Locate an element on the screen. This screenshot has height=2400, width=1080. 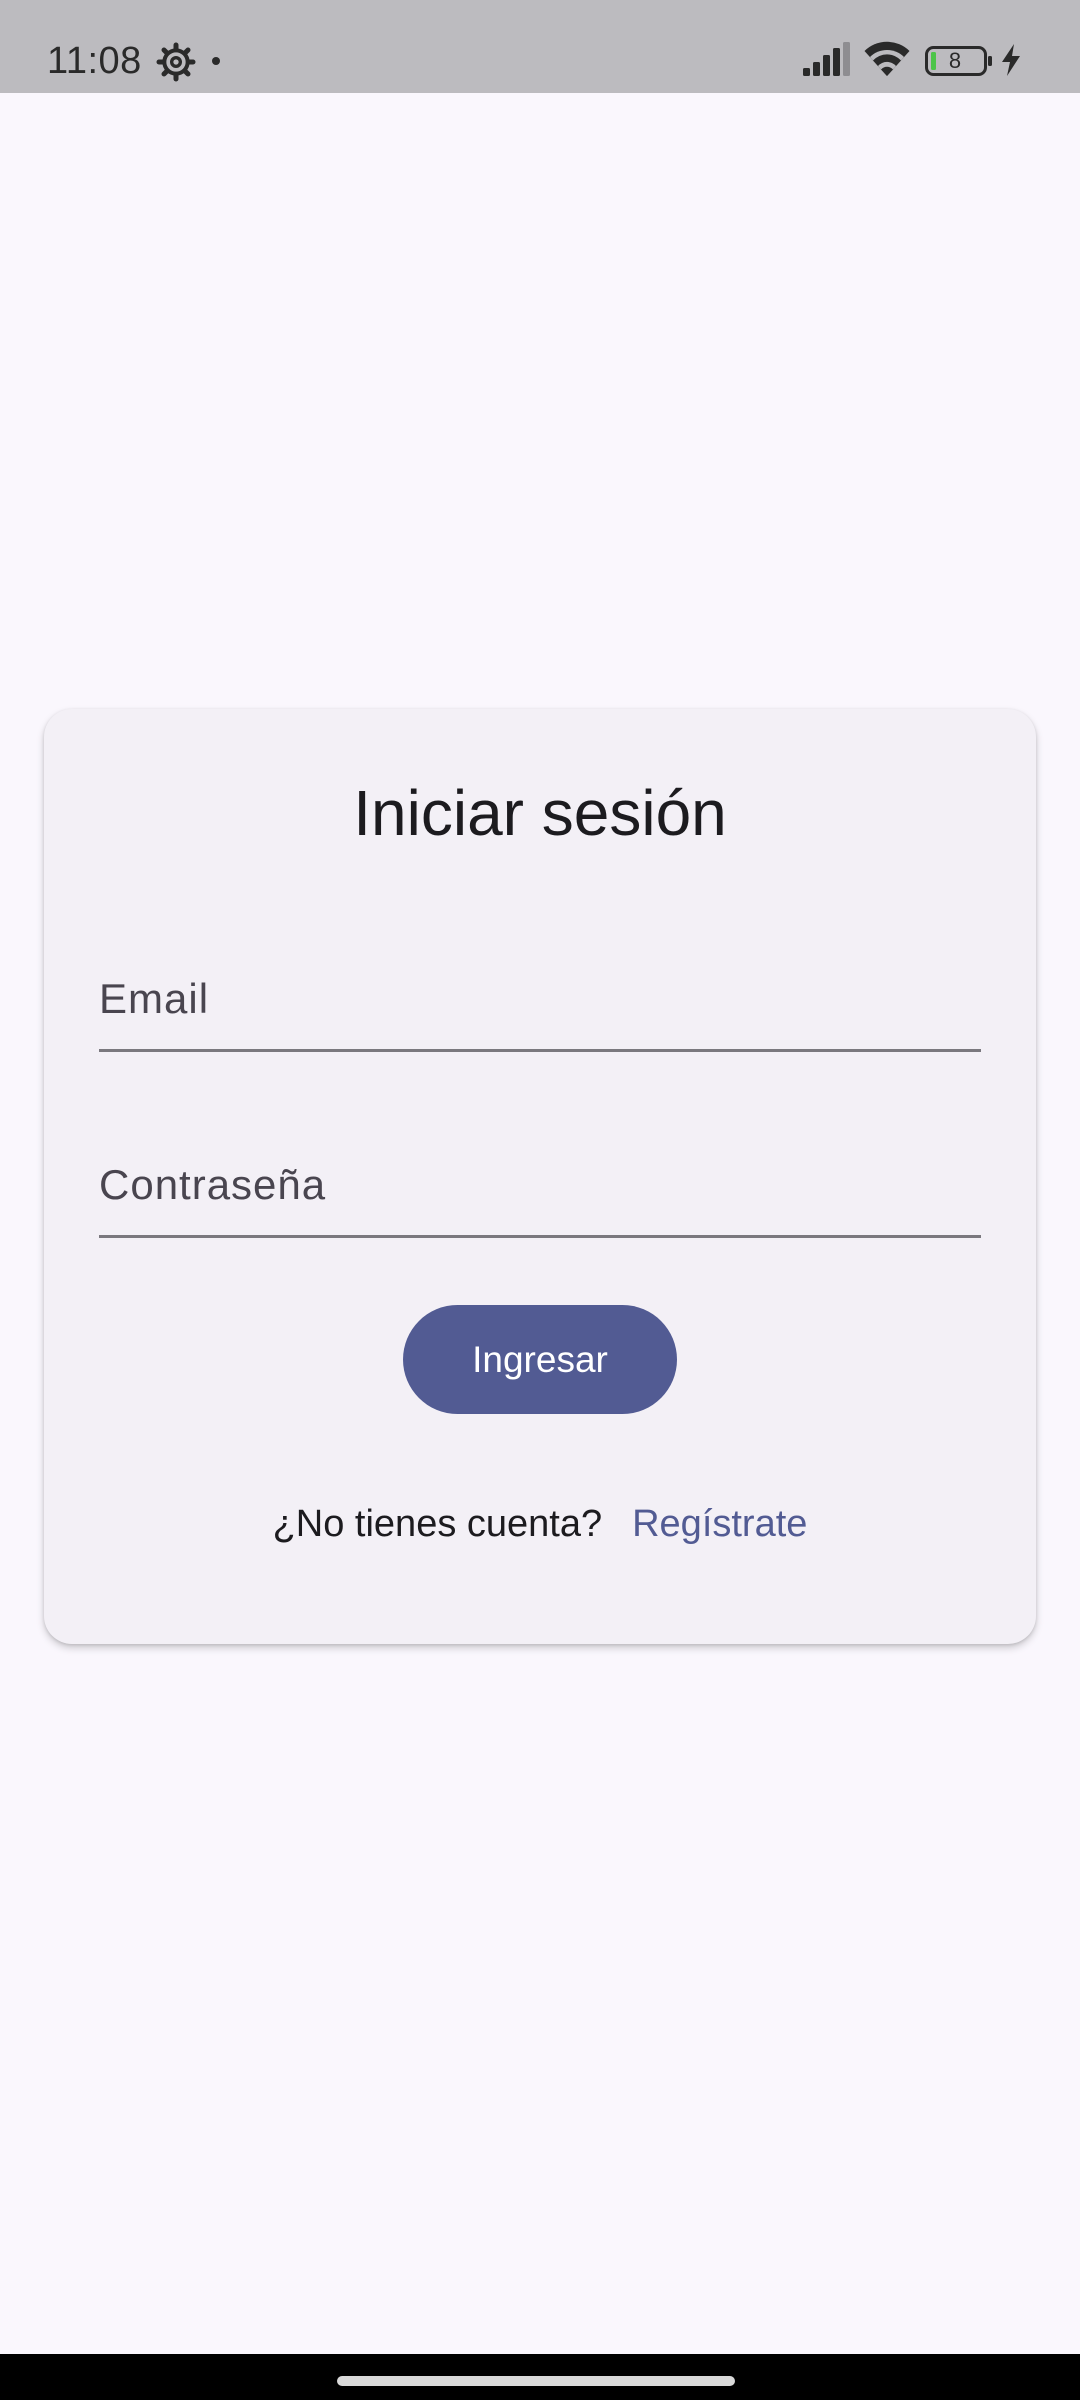
page-title: Iniciar sesión is located at coordinates (540, 813).